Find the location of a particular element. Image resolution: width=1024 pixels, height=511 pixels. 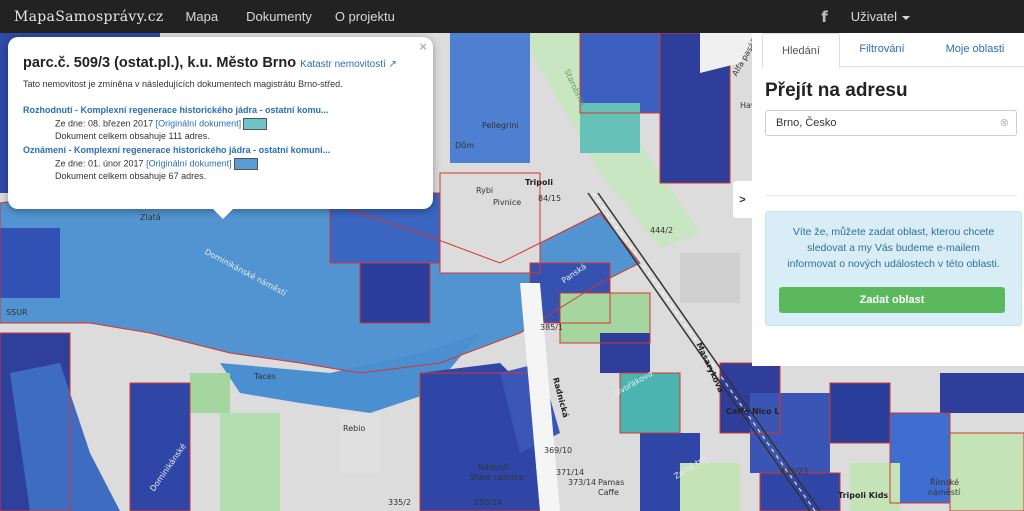

map-label: Rybi is located at coordinates (485, 190).